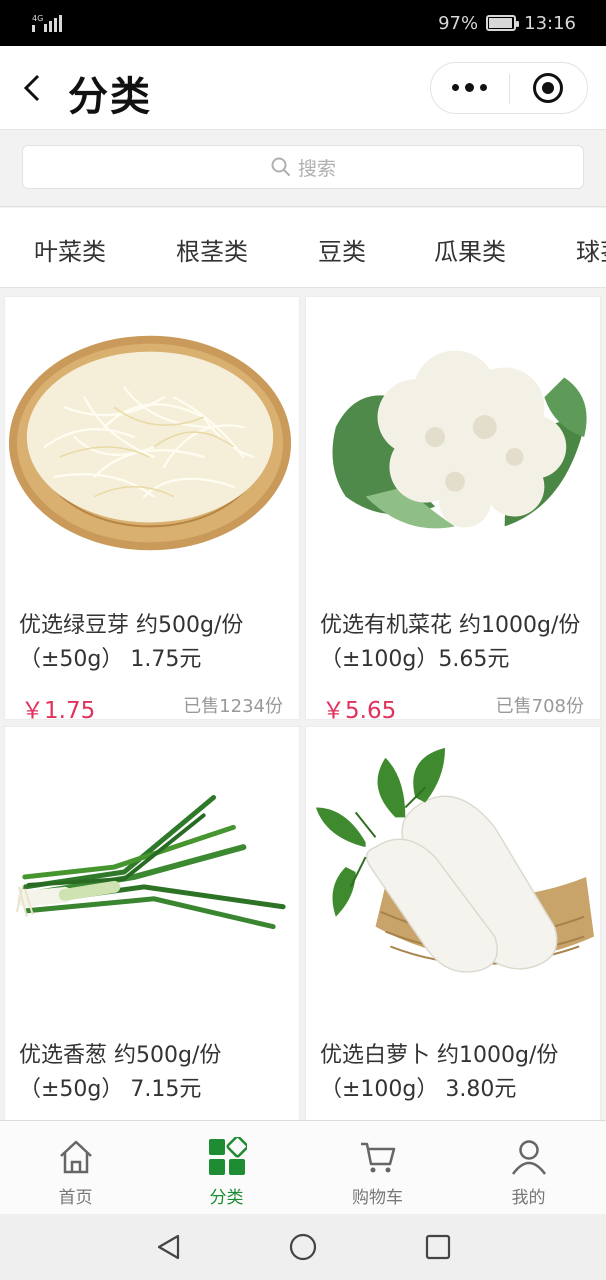 This screenshot has height=1280, width=606. What do you see at coordinates (169, 1247) in the screenshot?
I see `system-back-icon` at bounding box center [169, 1247].